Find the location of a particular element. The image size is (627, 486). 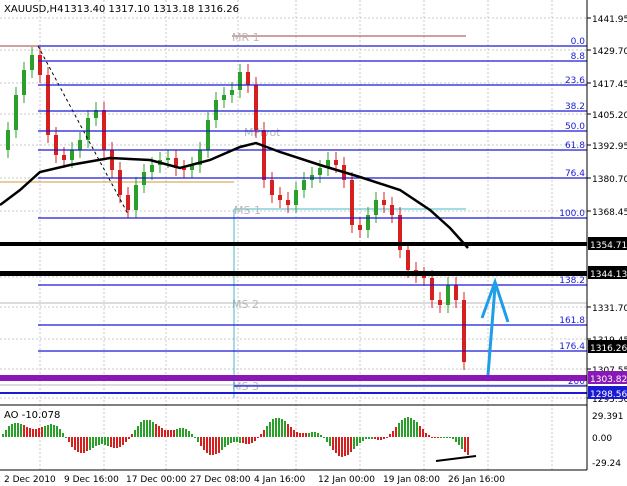

fib-level-label: 76.4 is located at coordinates (575, 174).